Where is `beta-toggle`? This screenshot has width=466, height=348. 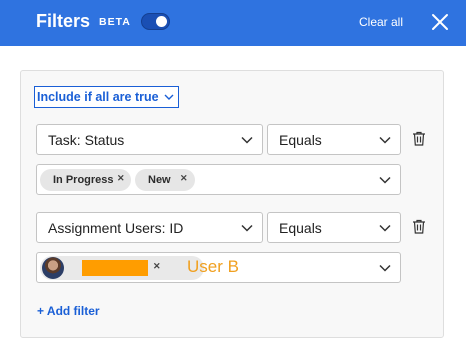
beta-toggle is located at coordinates (155, 21).